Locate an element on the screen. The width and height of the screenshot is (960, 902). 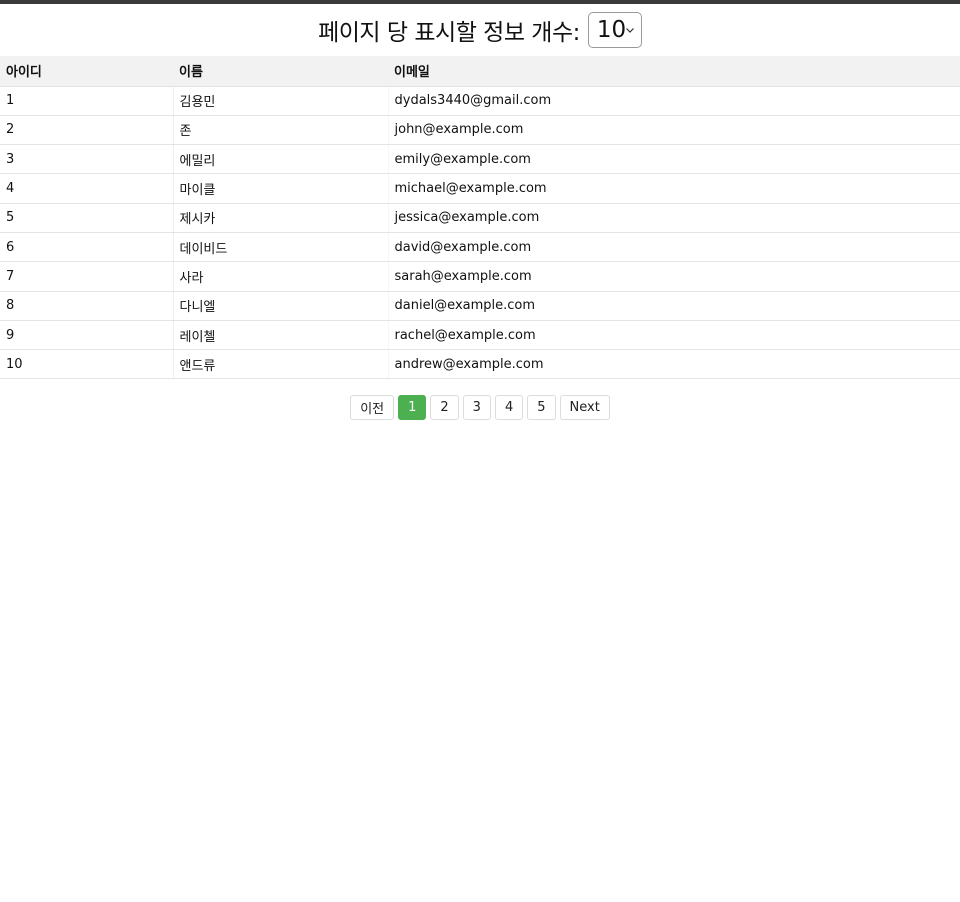
cell-email: jessica@example.com is located at coordinates (673, 218).